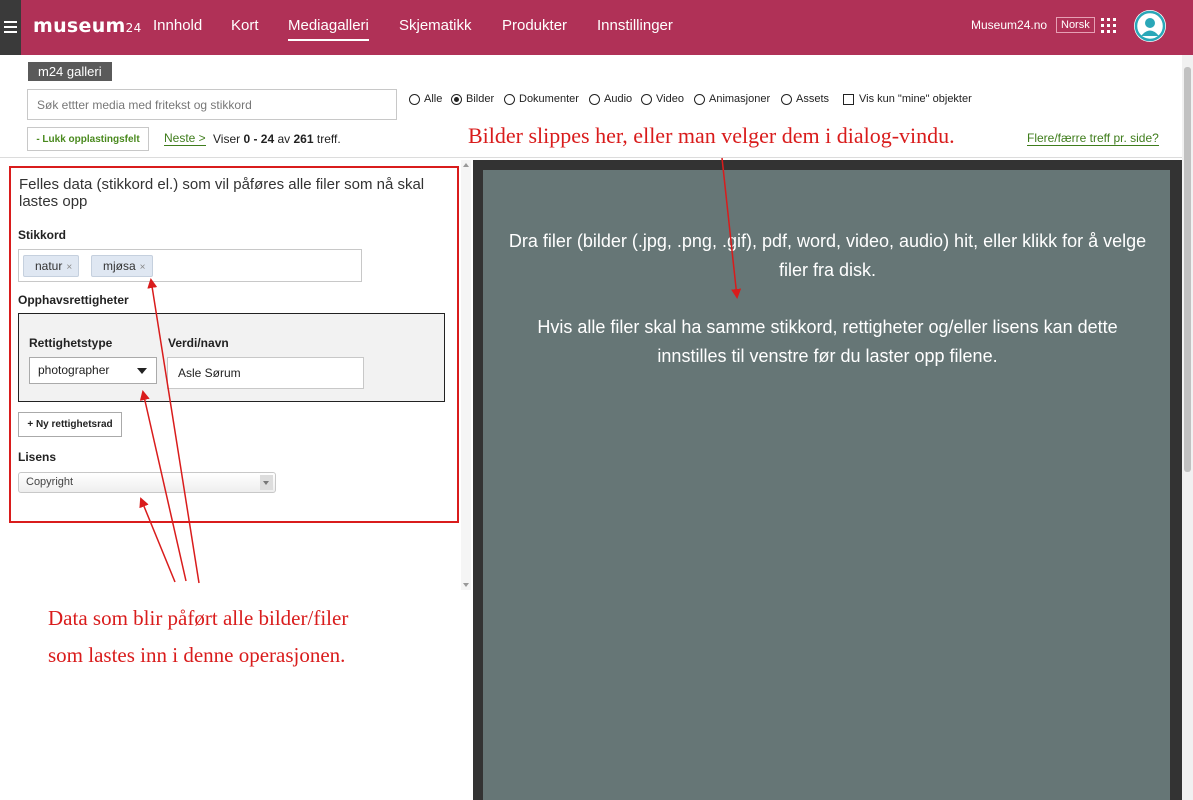 Image resolution: width=1193 pixels, height=800 pixels. Describe the element at coordinates (147, 482) in the screenshot. I see `license-select: Copyright` at that location.